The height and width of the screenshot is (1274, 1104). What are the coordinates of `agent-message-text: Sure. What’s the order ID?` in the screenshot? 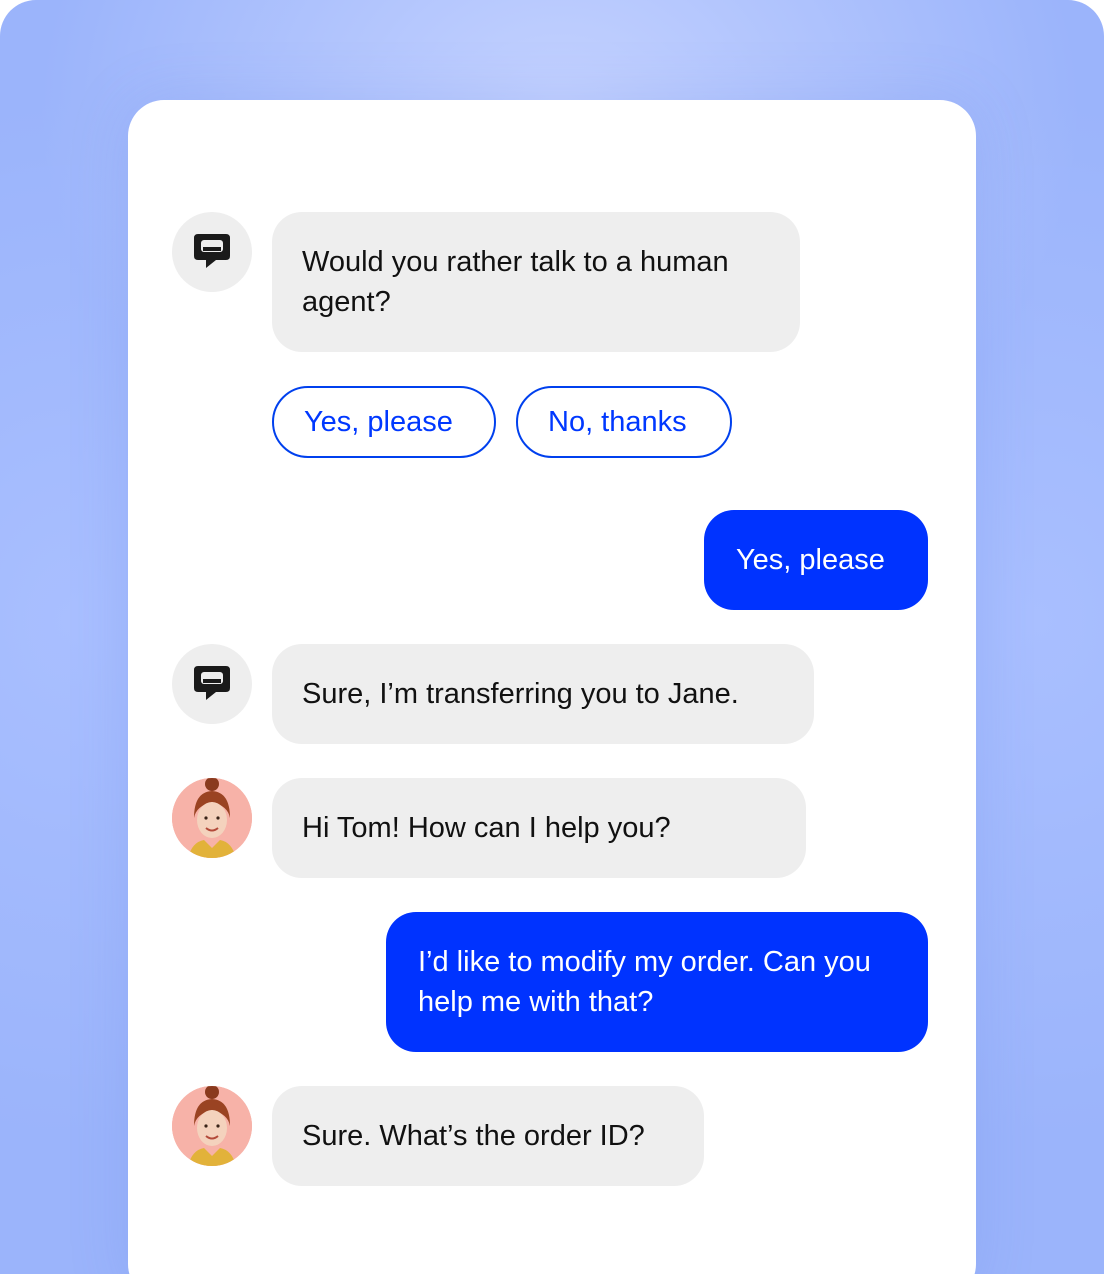 It's located at (473, 1136).